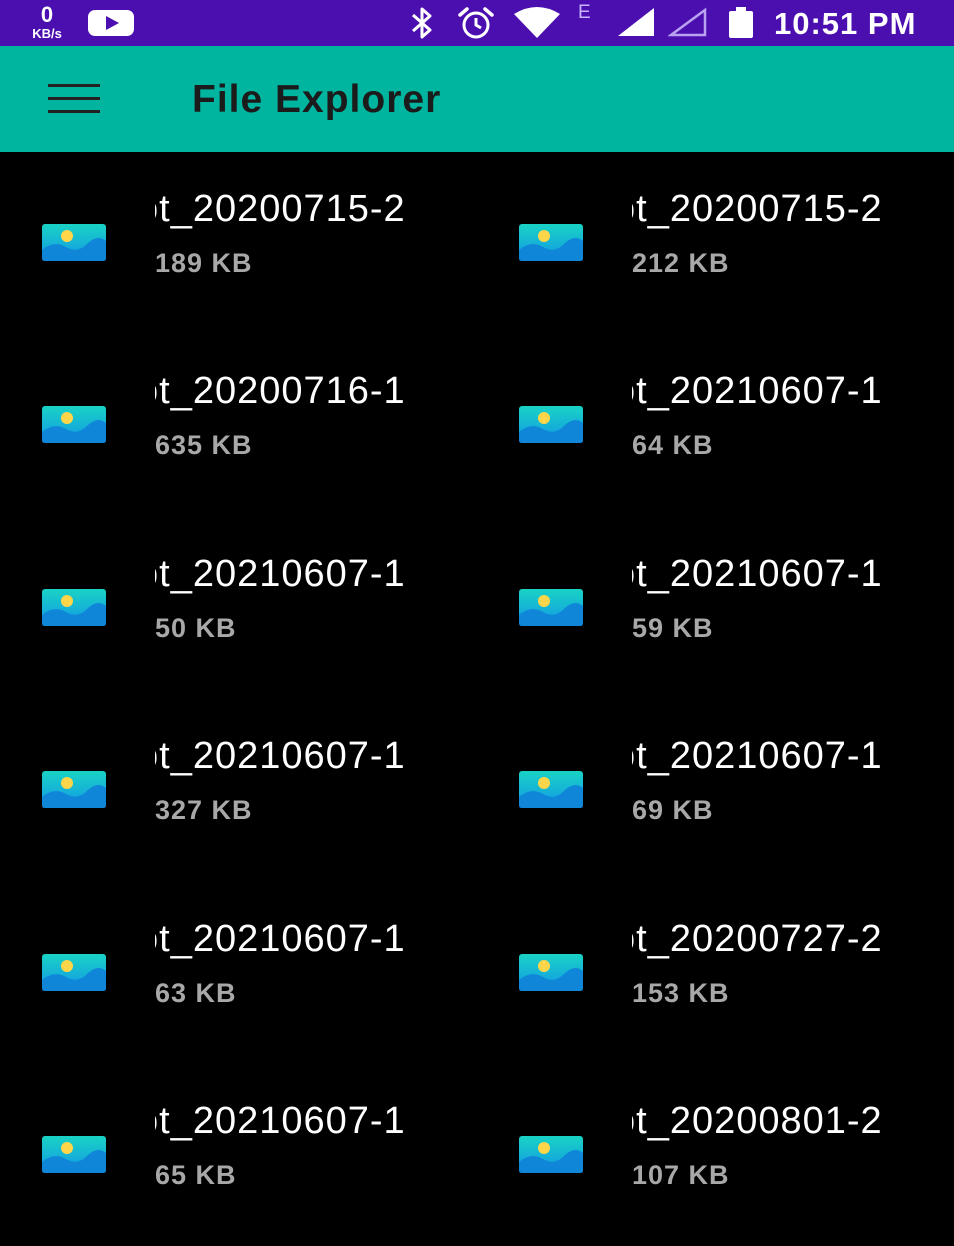  I want to click on file-name: ot_20200801-2, so click(757, 1121).